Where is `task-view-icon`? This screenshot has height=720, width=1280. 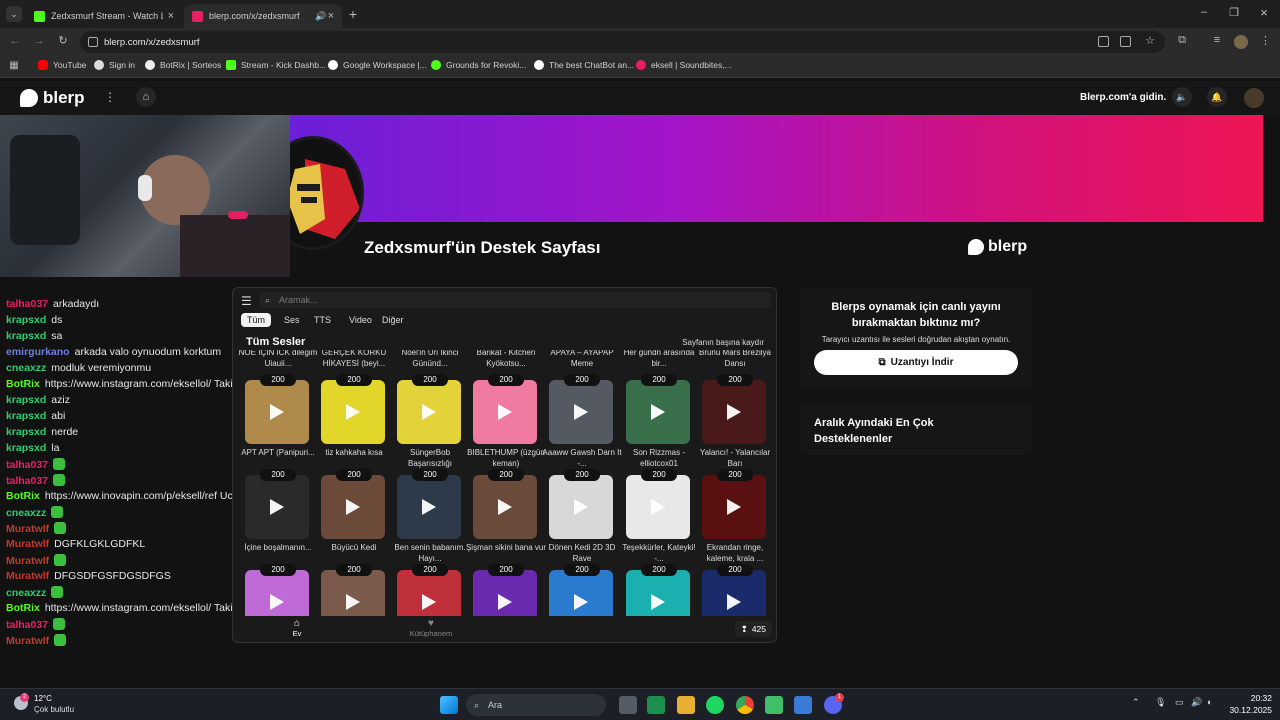
task-view-icon is located at coordinates (628, 705).